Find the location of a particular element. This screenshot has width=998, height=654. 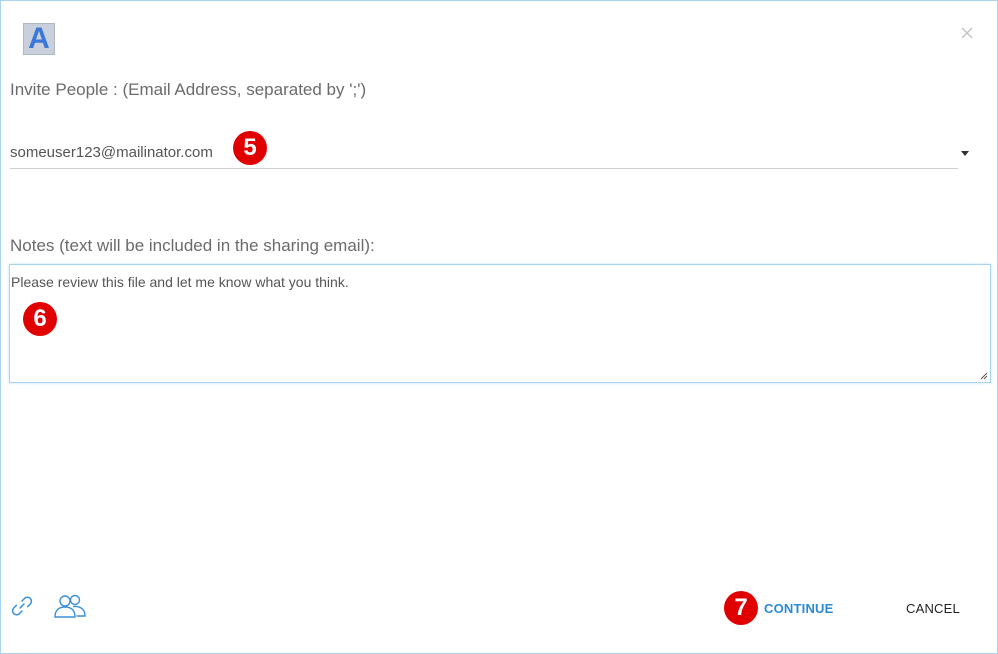

link-icon is located at coordinates (22, 606).